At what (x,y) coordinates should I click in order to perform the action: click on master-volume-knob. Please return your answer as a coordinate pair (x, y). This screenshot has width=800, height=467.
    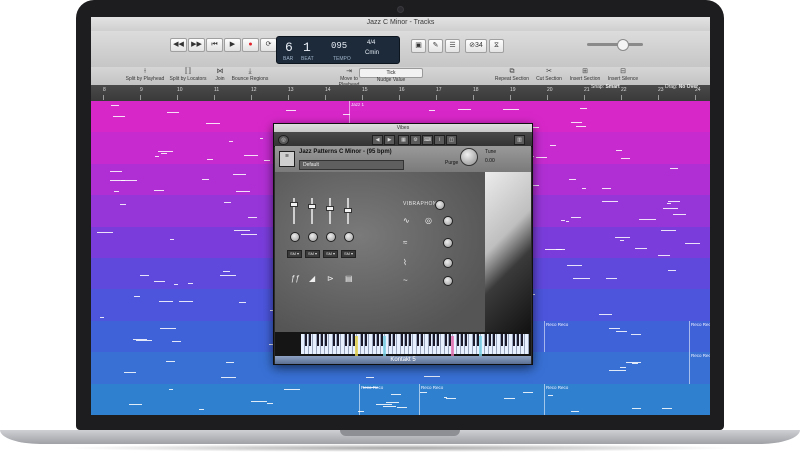
    Looking at the image, I should click on (623, 45).